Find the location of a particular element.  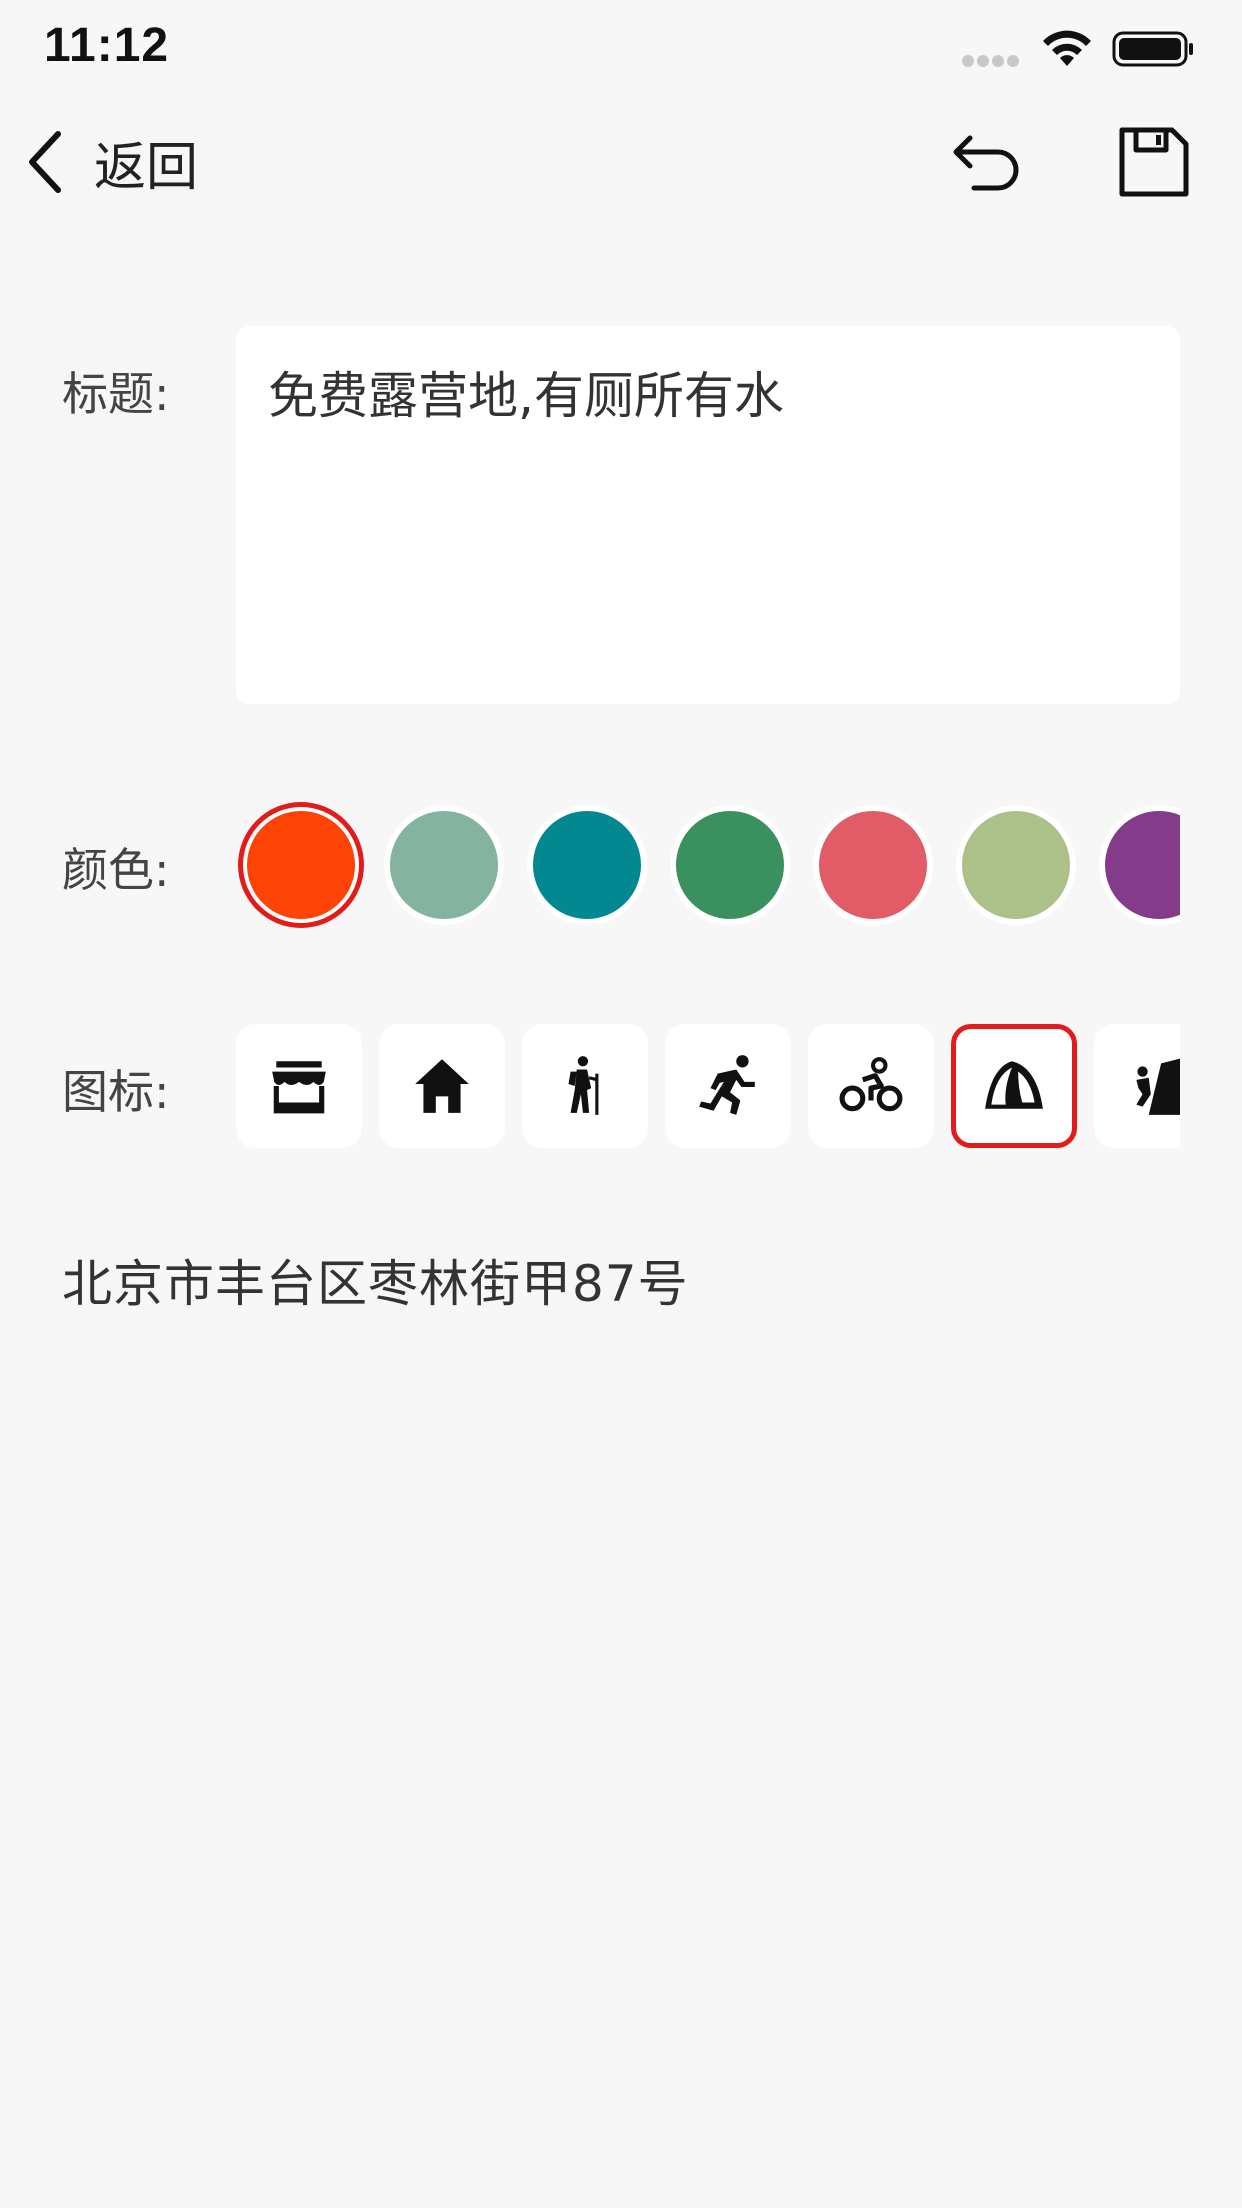

icon-picker is located at coordinates (708, 1086).